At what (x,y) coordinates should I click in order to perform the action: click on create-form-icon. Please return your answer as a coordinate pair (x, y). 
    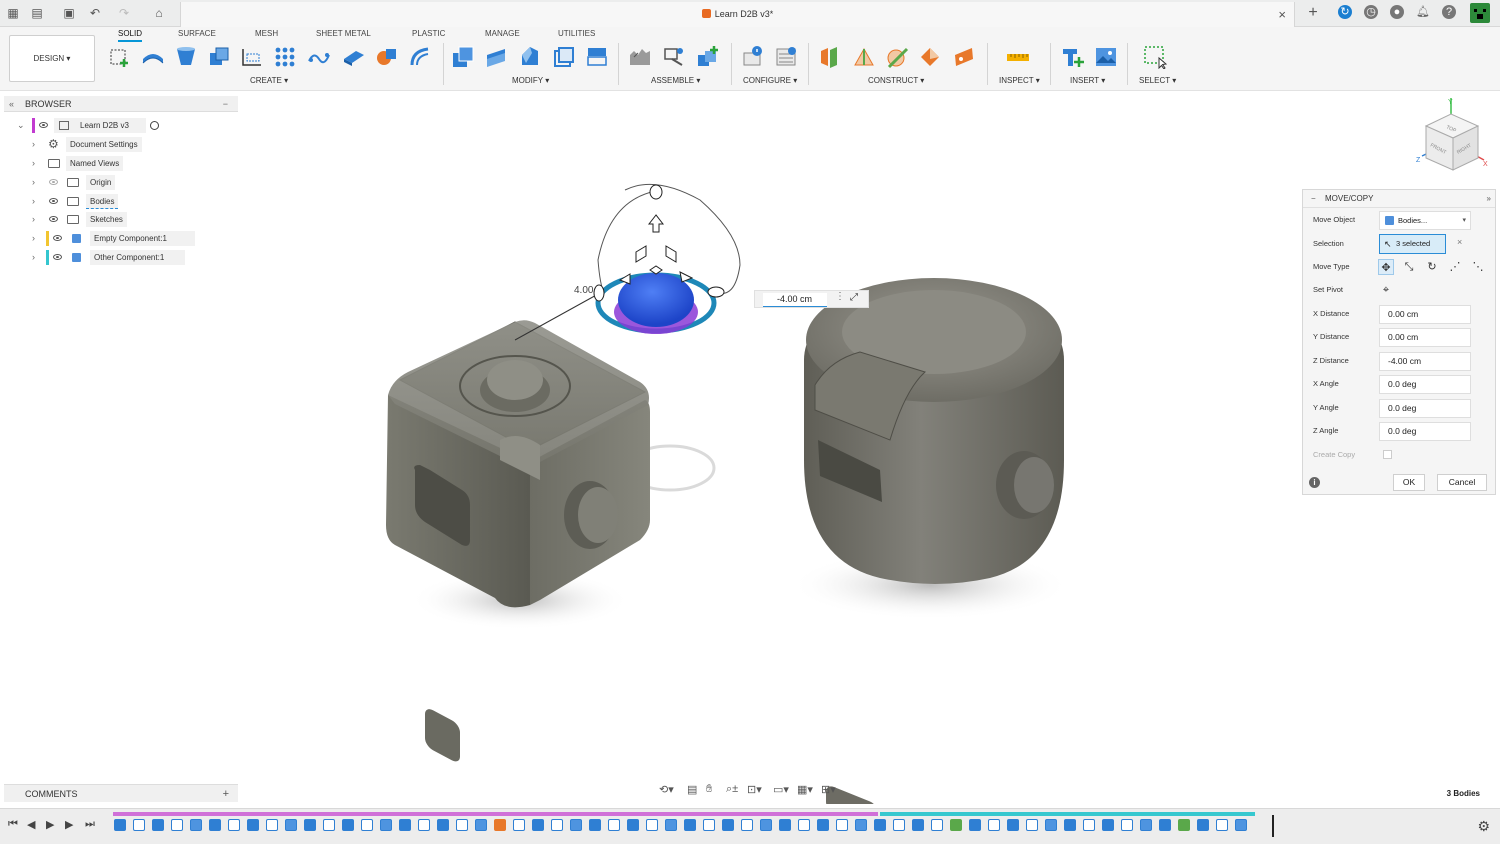
    Looking at the image, I should click on (420, 57).